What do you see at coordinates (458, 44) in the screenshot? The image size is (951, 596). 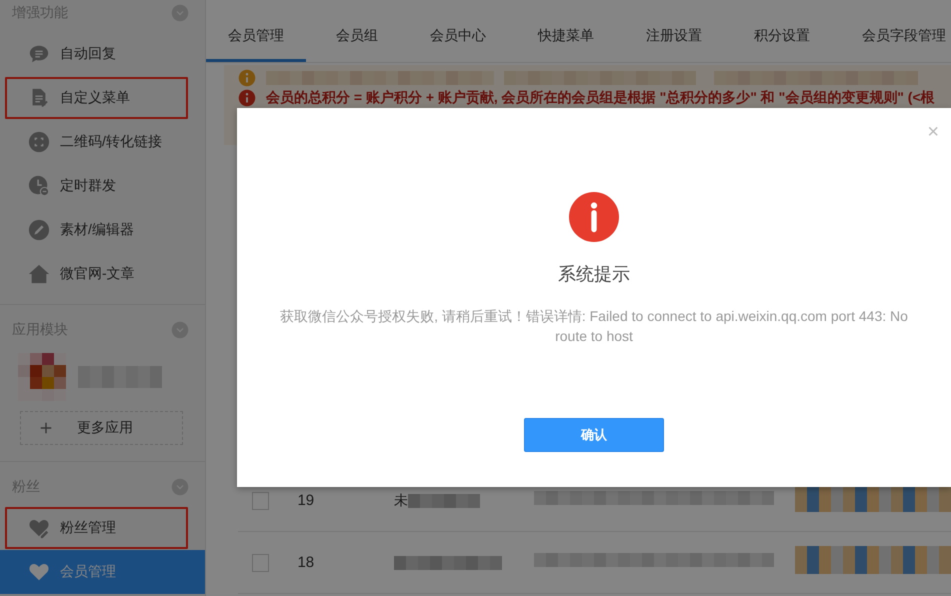 I see `tab: 会员中心` at bounding box center [458, 44].